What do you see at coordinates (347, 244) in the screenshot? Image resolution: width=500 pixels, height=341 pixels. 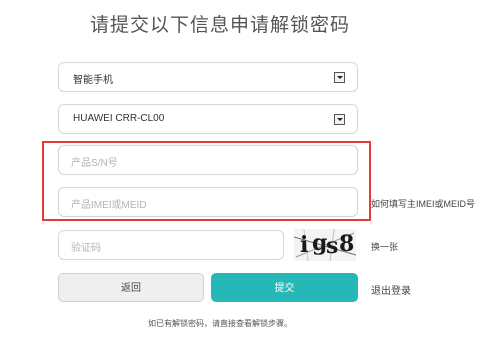 I see `captcha-char: 8` at bounding box center [347, 244].